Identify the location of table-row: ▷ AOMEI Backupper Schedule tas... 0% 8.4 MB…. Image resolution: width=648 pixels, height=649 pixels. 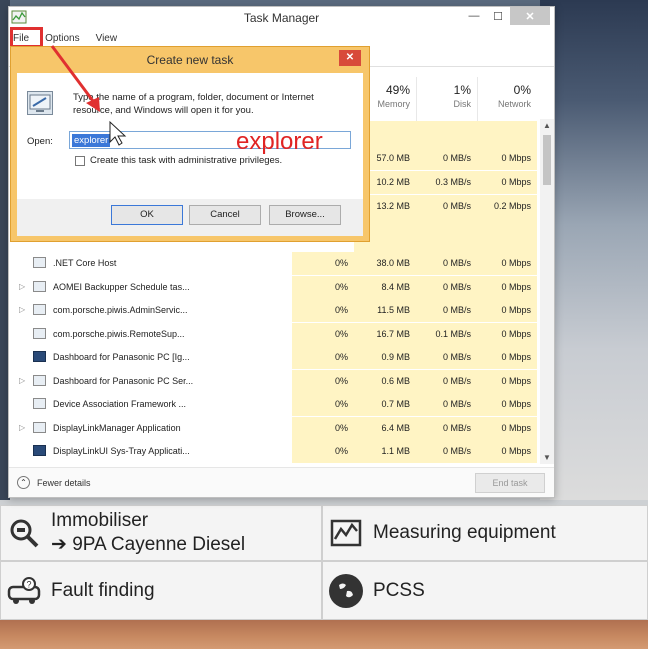
(273, 287).